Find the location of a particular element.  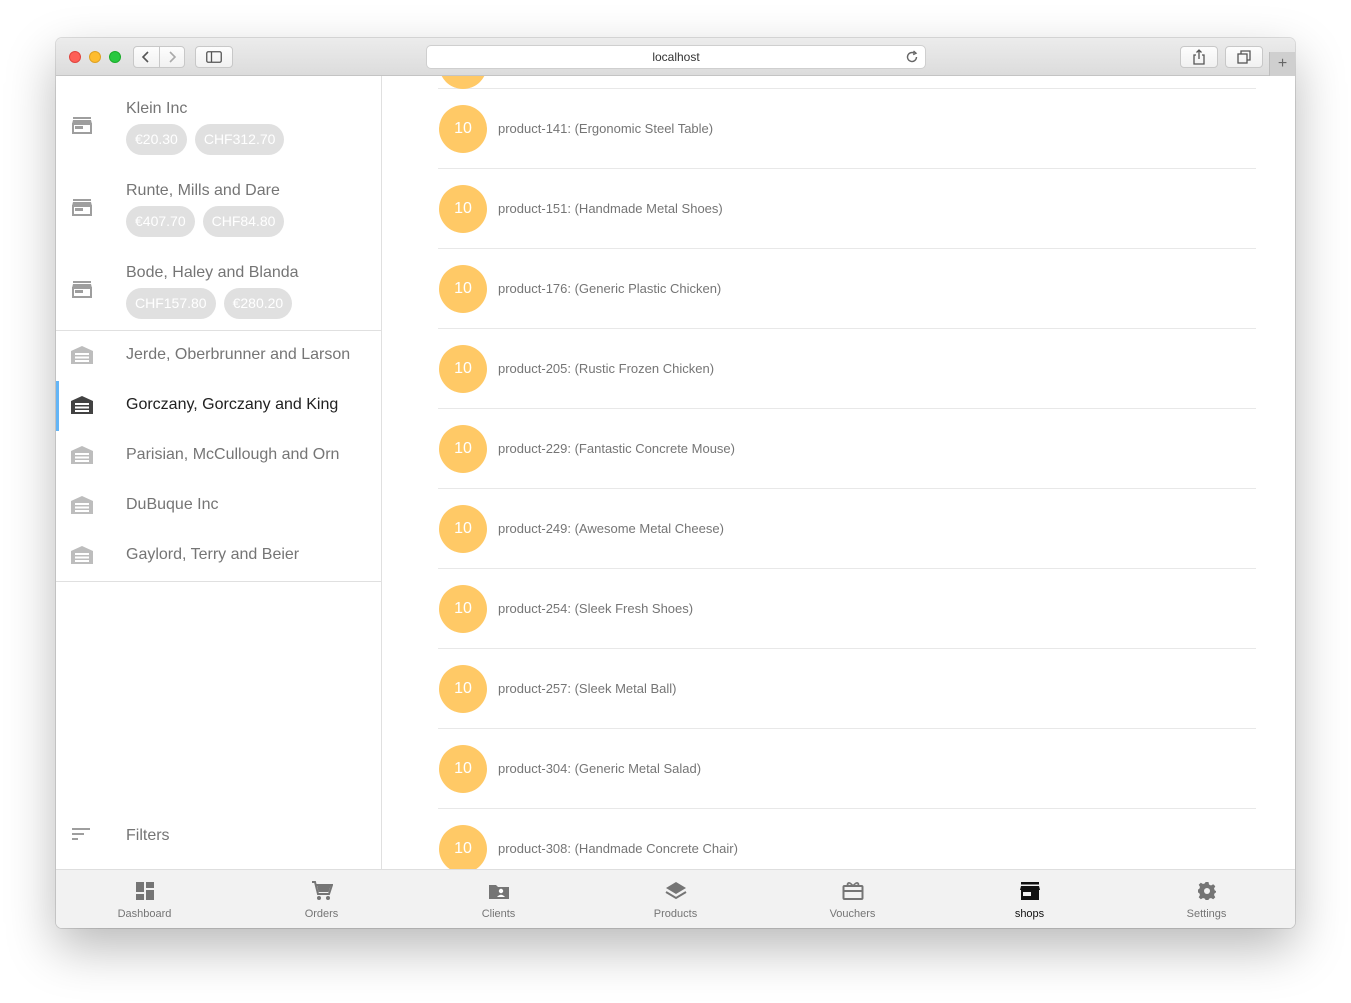

product-label: product-257: (Sleek Metal Ball) is located at coordinates (587, 688).